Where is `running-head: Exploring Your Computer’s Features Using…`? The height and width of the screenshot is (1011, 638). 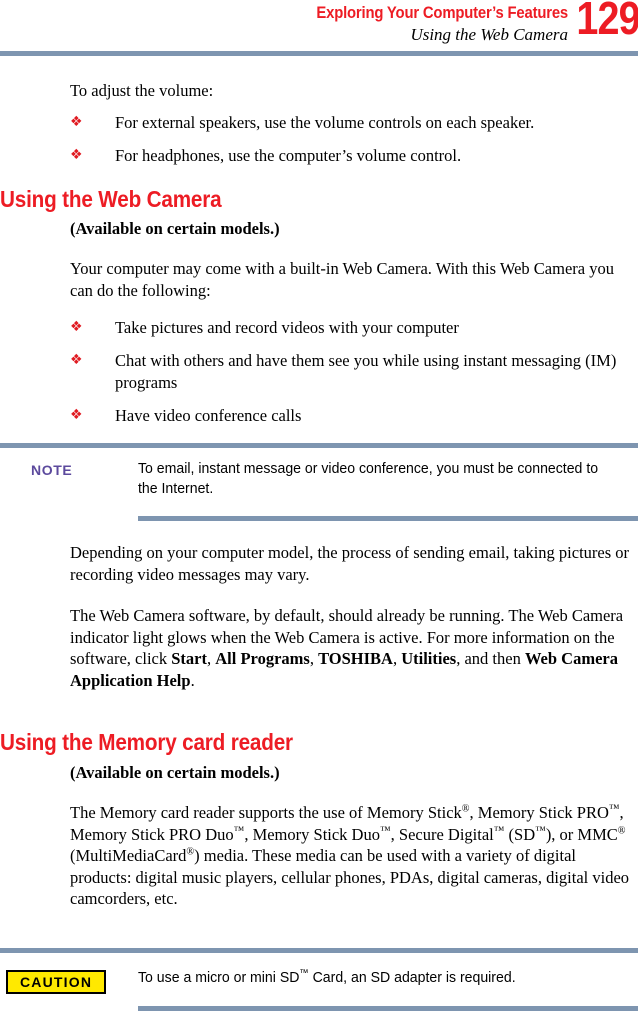
running-head: Exploring Your Computer’s Features Using… is located at coordinates (319, 26).